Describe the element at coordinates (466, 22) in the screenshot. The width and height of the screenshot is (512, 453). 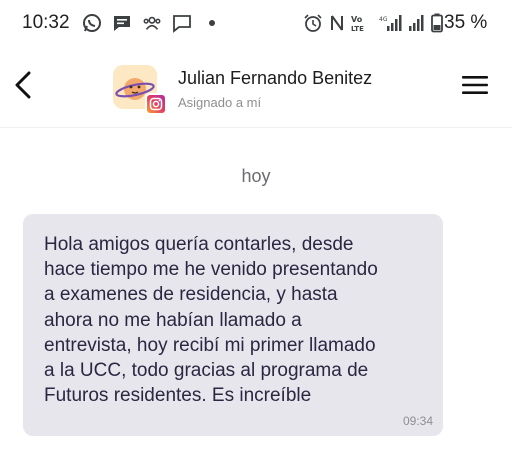
I see `battery-percentage: 35 %` at that location.